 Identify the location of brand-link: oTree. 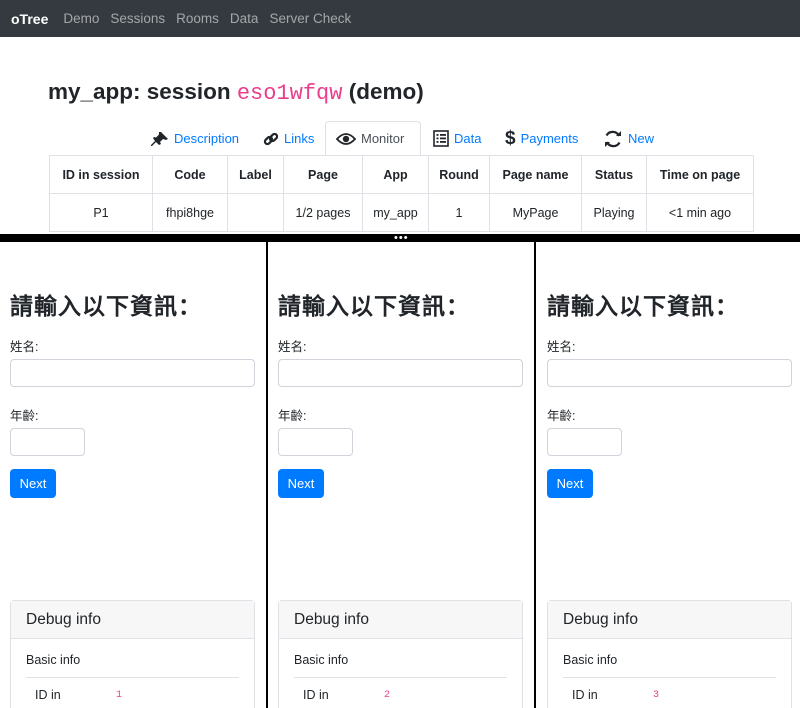
(29, 19).